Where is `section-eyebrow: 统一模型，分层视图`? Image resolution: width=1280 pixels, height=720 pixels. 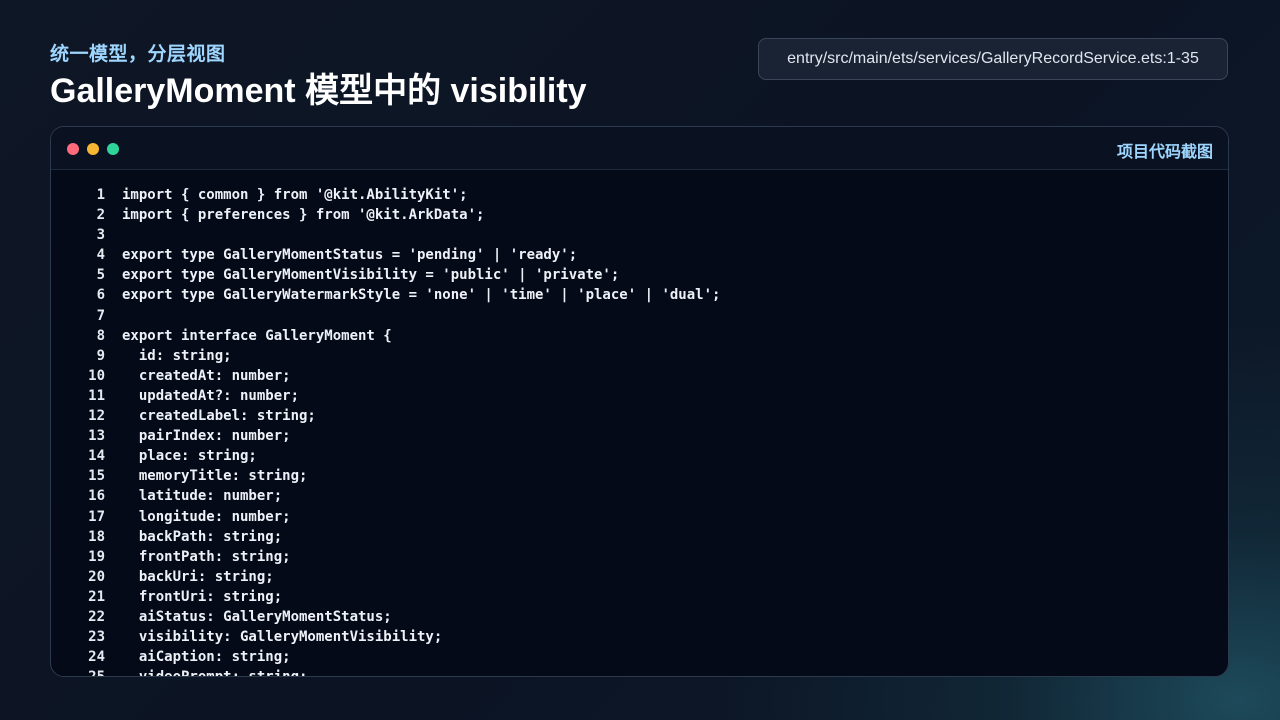
section-eyebrow: 统一模型，分层视图 is located at coordinates (138, 54).